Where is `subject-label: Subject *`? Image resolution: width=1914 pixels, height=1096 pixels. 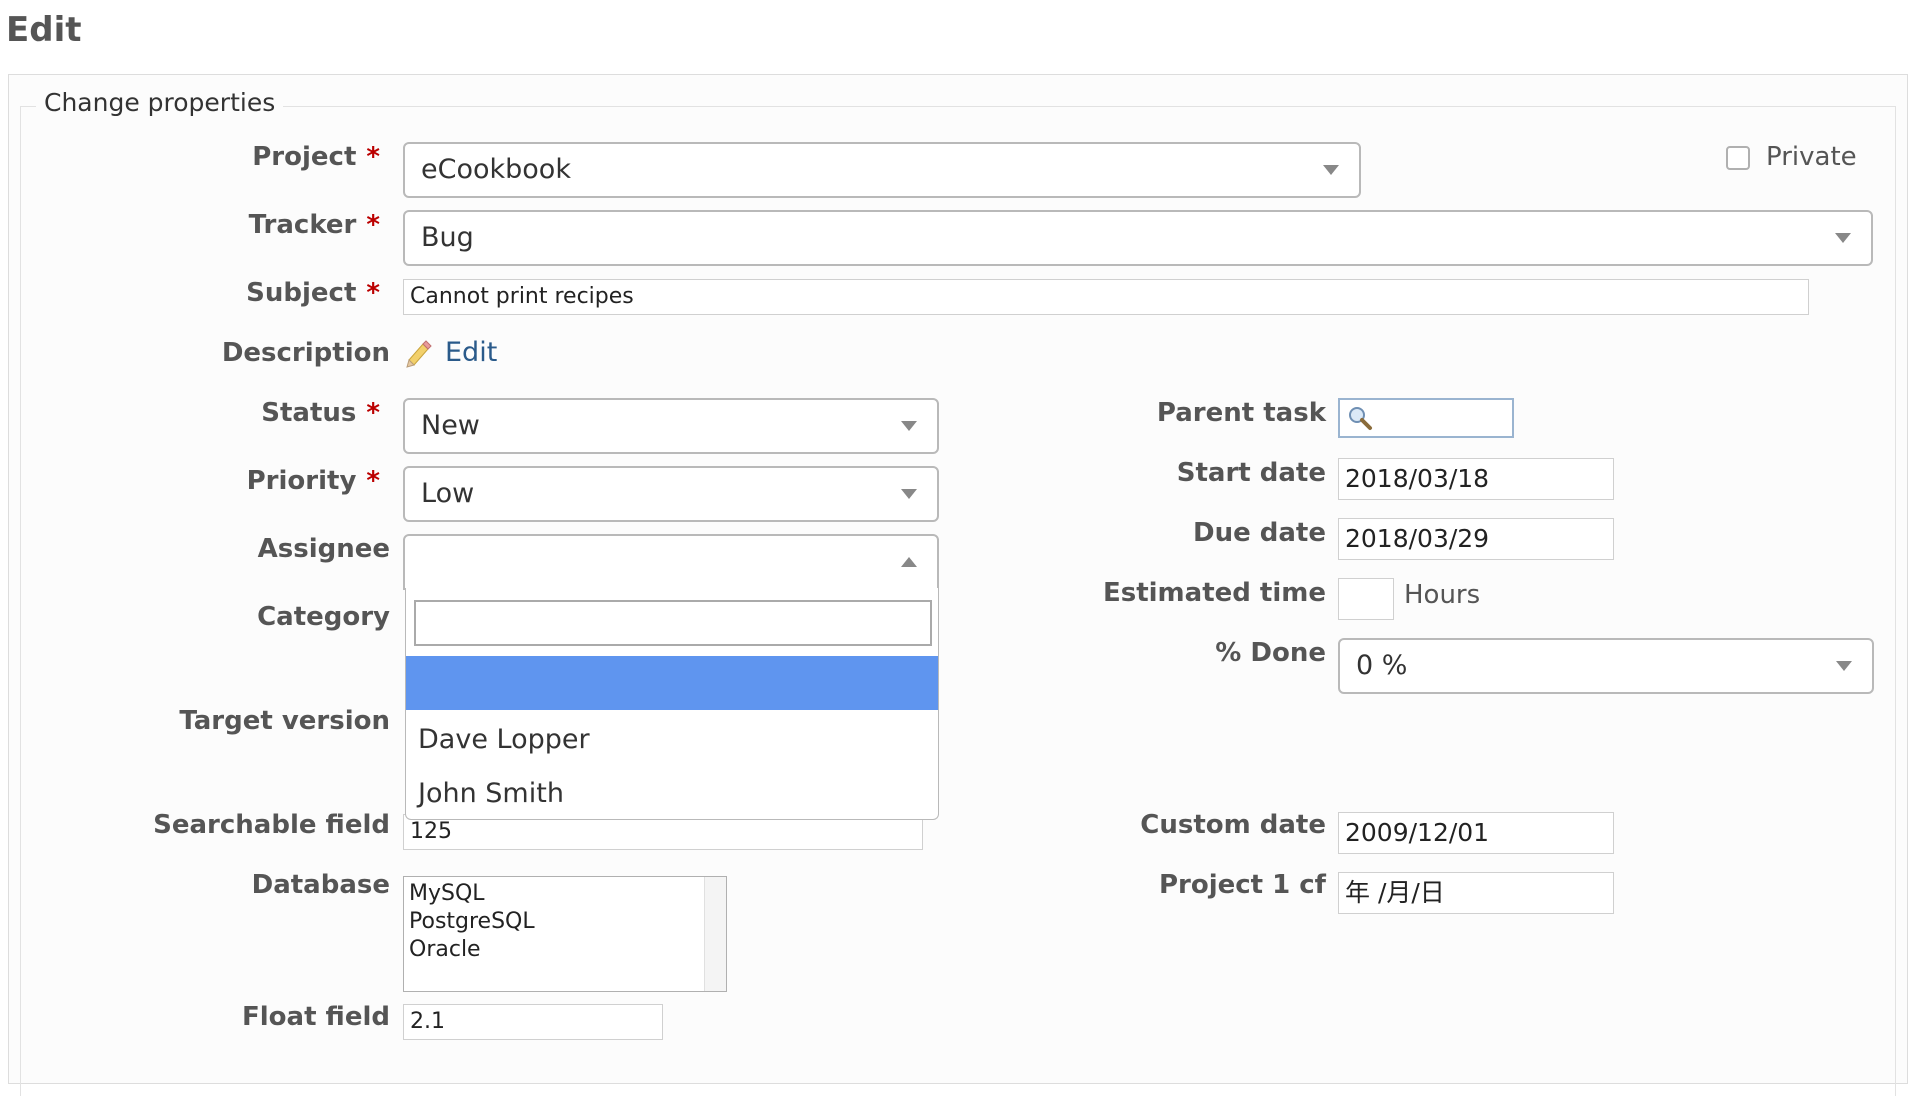 subject-label: Subject * is located at coordinates (313, 293).